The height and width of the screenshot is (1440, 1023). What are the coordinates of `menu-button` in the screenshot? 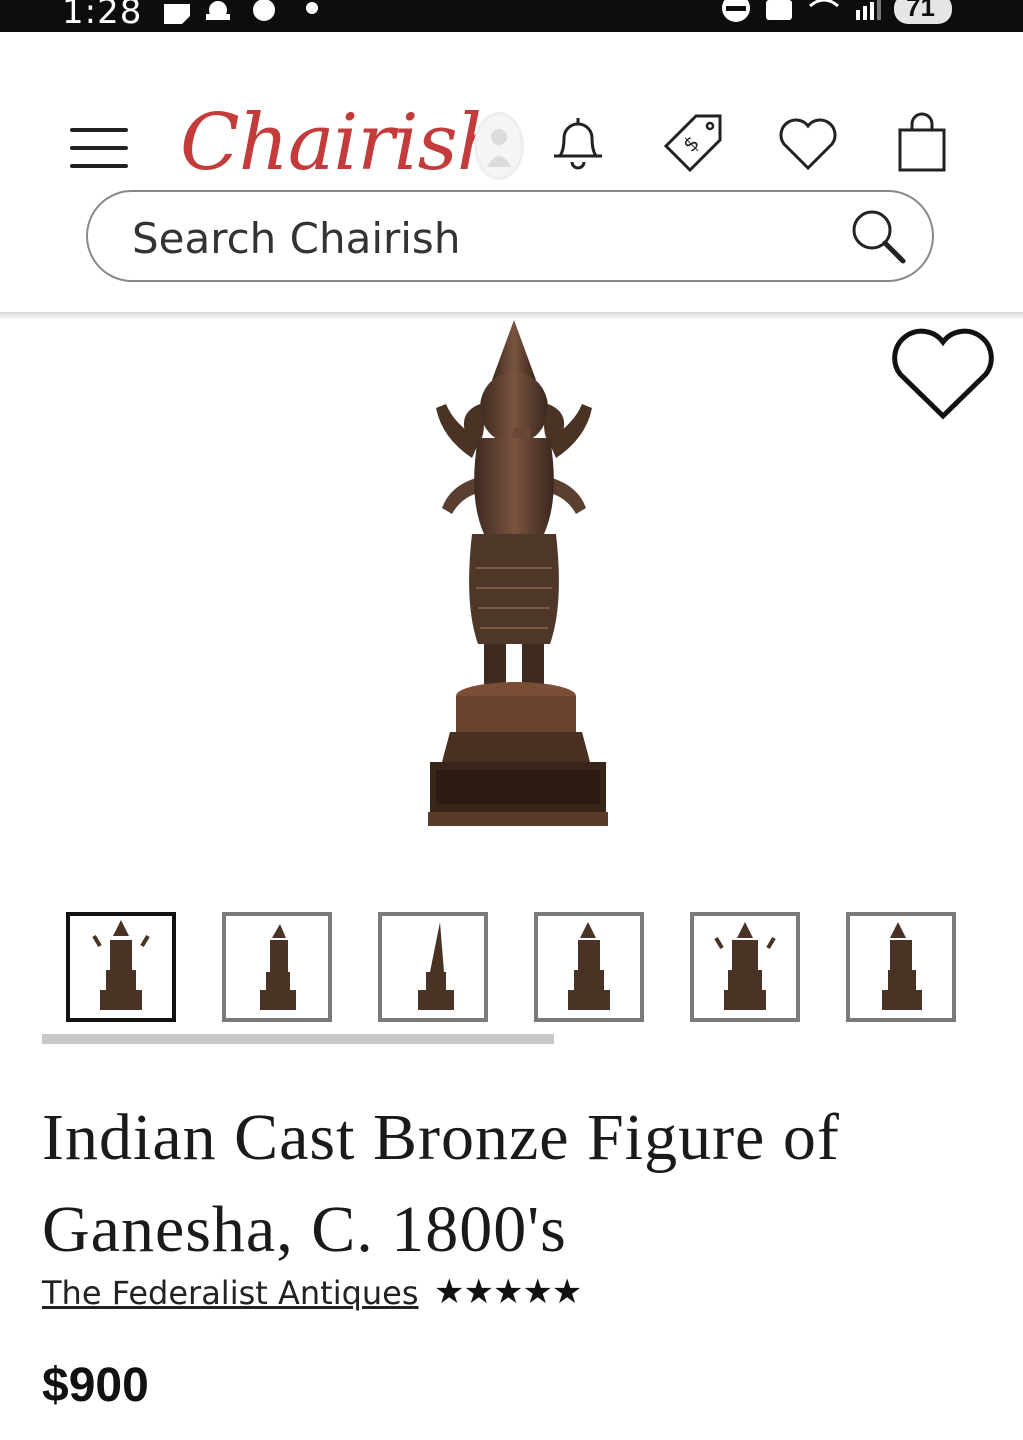 It's located at (100, 150).